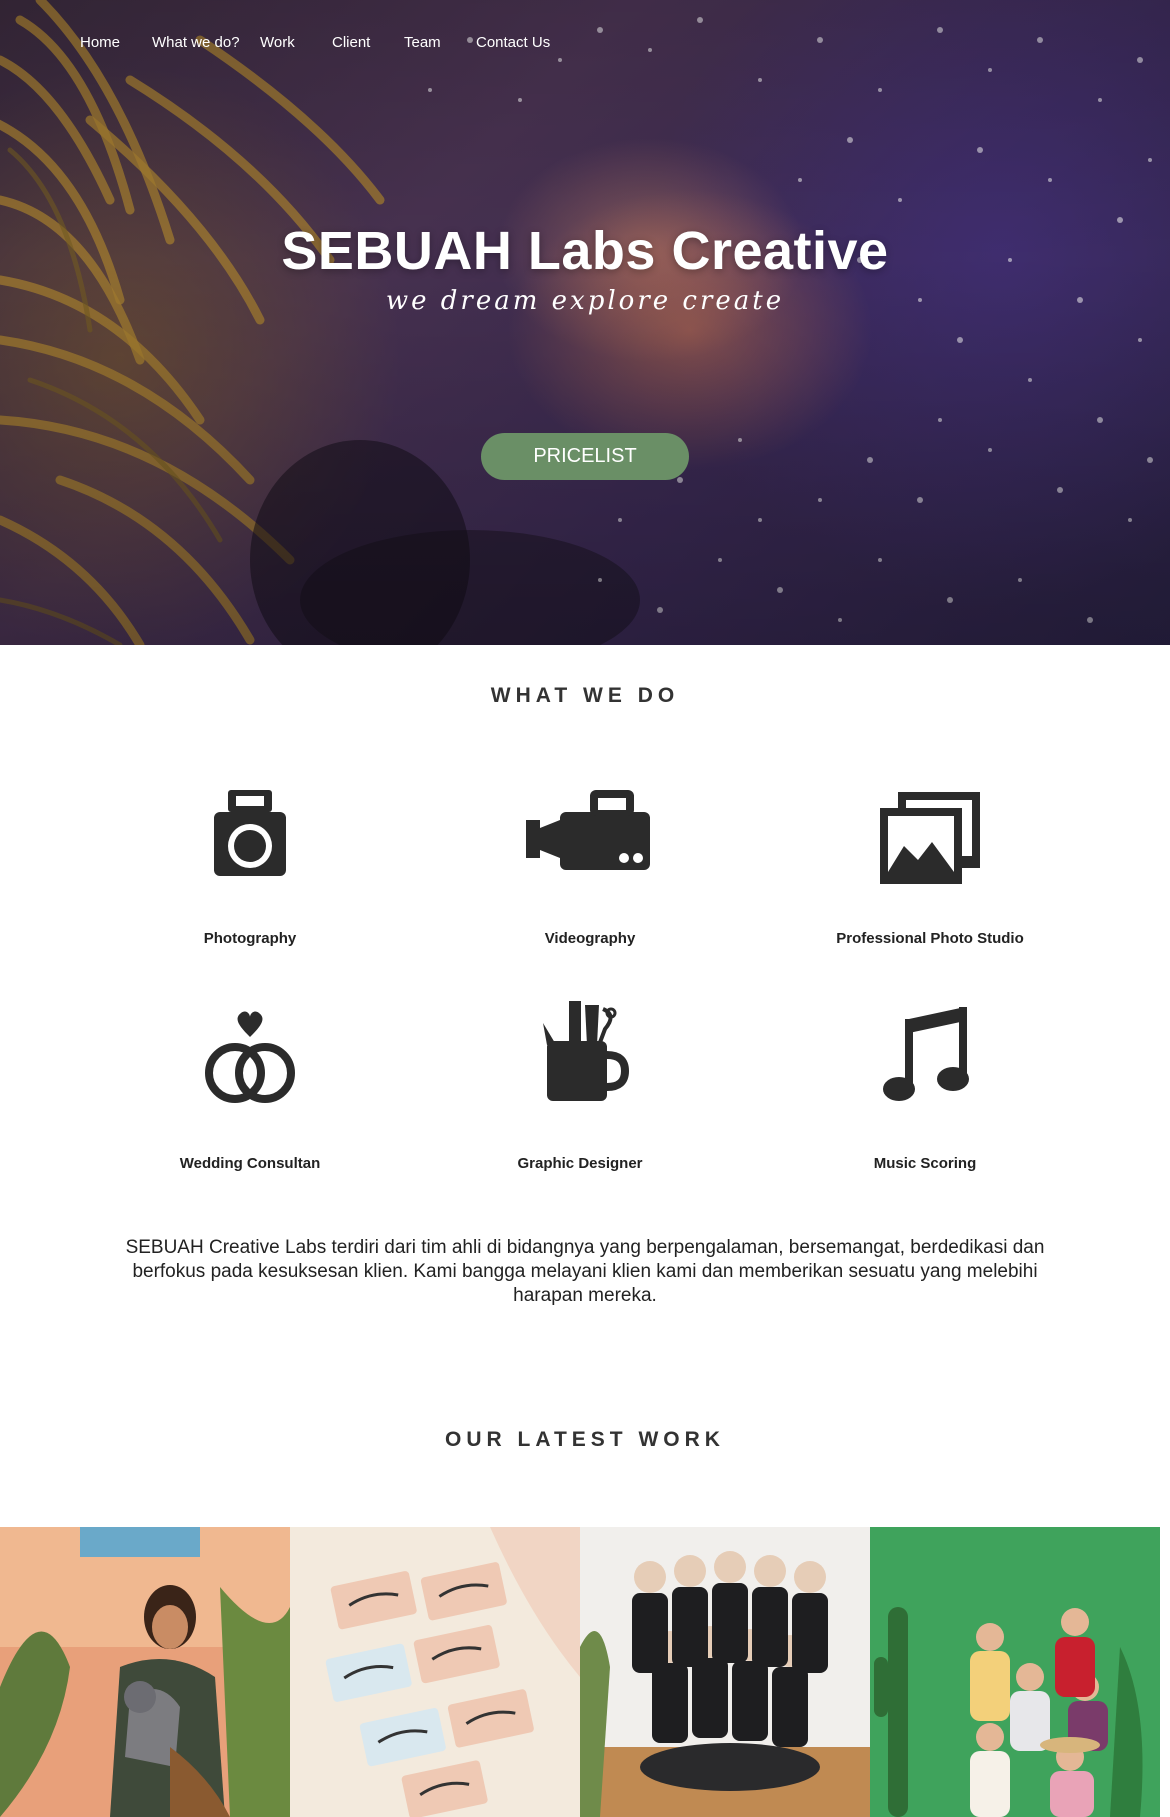 The width and height of the screenshot is (1170, 1817). I want to click on work-image-group-photo, so click(725, 1672).